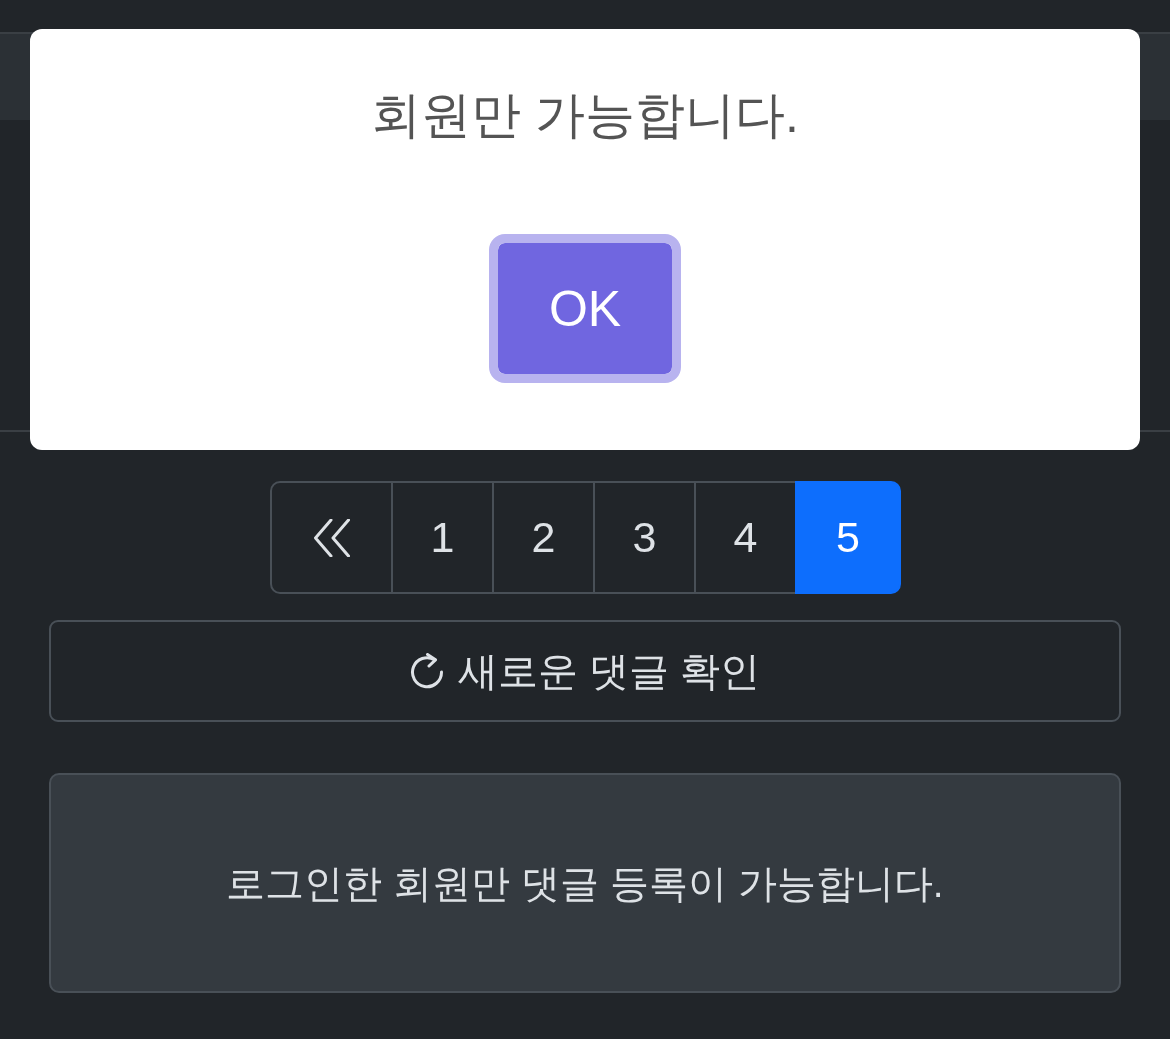 The height and width of the screenshot is (1039, 1170). I want to click on refresh-comments-button: 새로운 댓글 확인, so click(585, 671).